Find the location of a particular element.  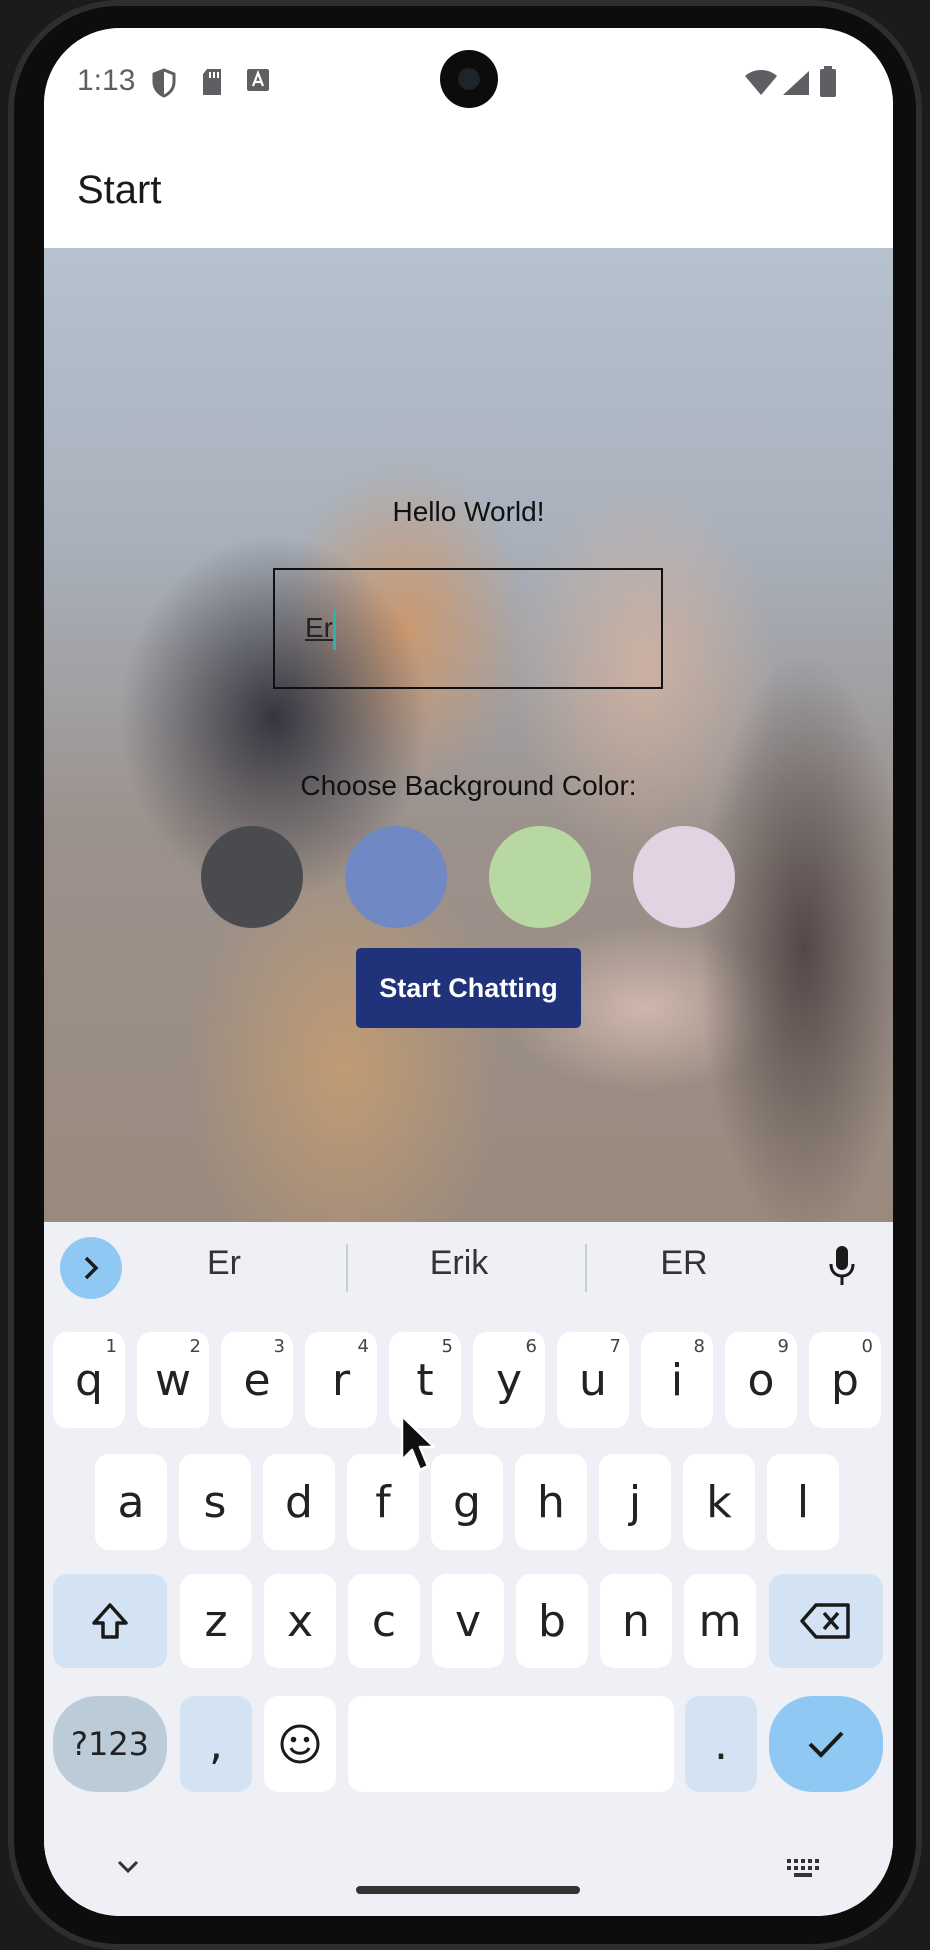

key-u: u7 is located at coordinates (593, 1380).